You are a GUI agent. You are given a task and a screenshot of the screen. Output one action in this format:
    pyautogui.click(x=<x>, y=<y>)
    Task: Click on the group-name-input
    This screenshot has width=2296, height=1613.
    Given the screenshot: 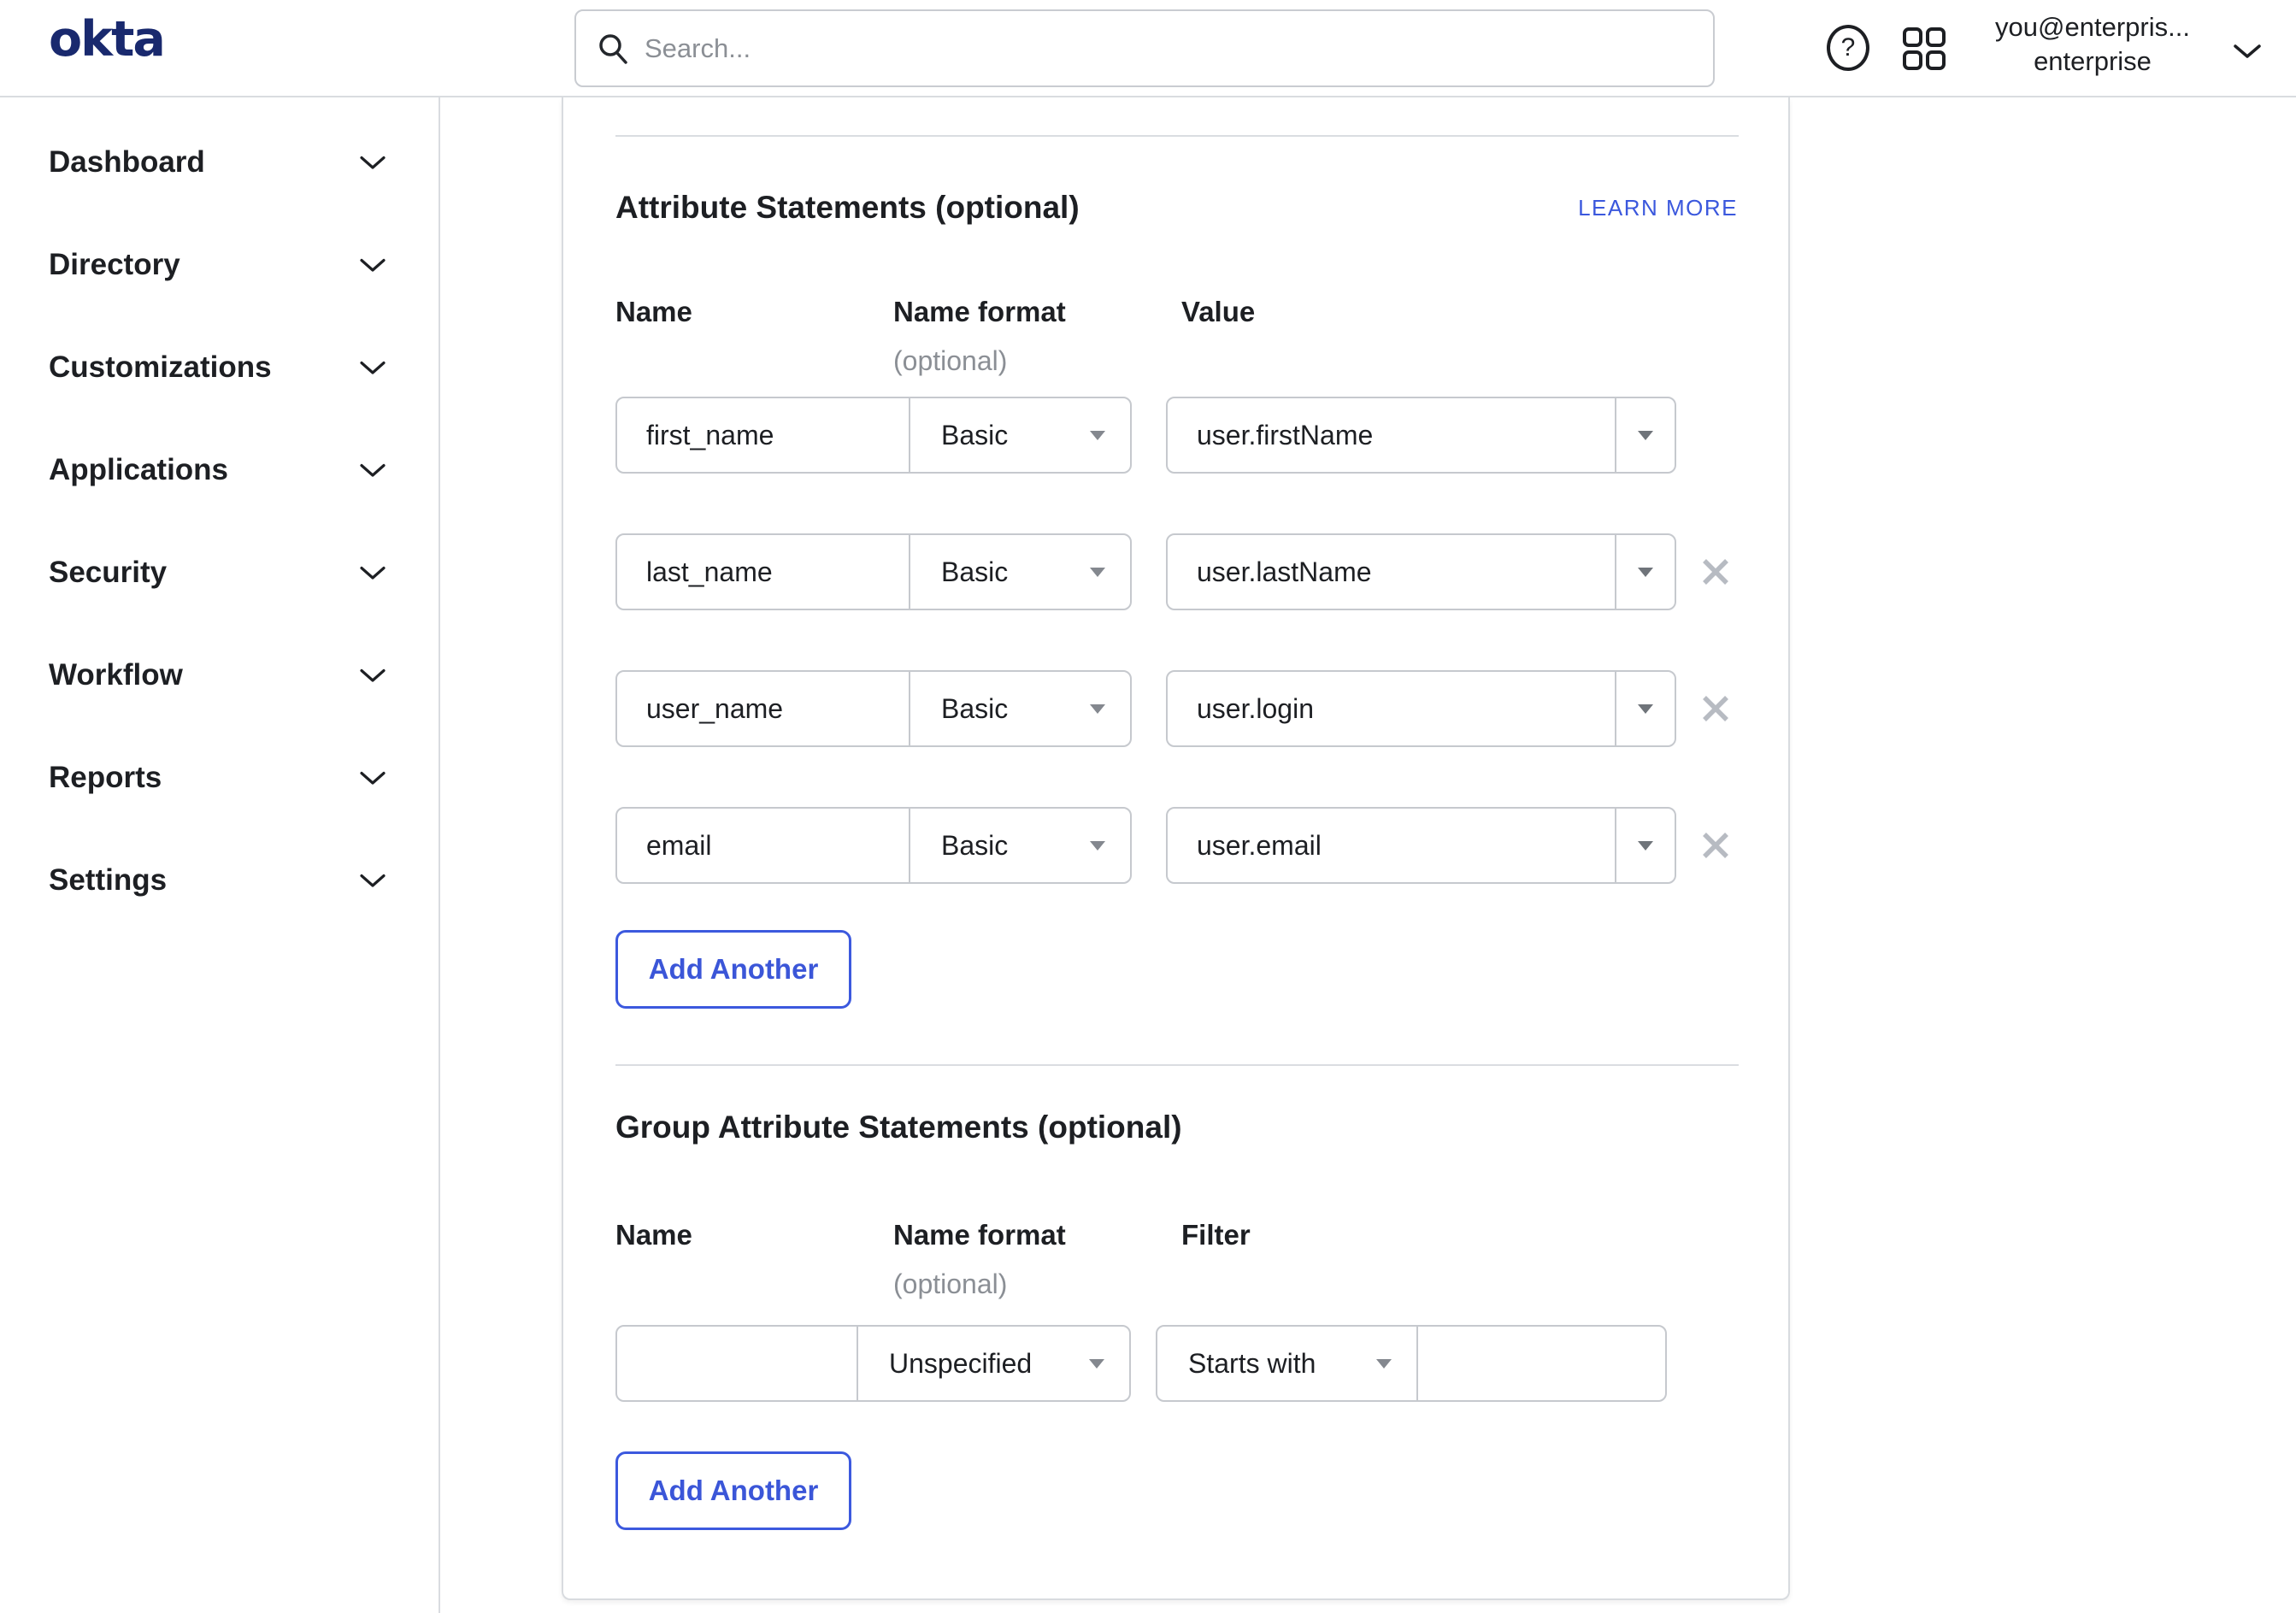 What is the action you would take?
    pyautogui.click(x=736, y=1363)
    